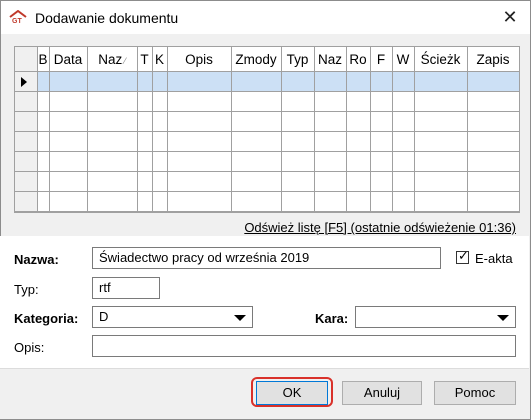 This screenshot has height=420, width=531. What do you see at coordinates (382, 393) in the screenshot?
I see `cancel-button: Anuluj` at bounding box center [382, 393].